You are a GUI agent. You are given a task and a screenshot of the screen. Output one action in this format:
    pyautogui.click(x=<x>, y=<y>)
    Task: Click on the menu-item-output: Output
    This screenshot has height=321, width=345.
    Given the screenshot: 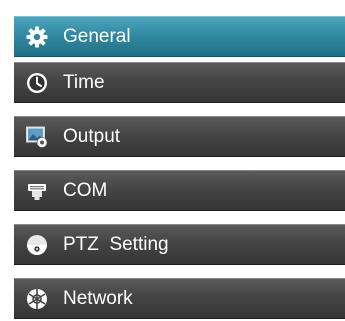 What is the action you would take?
    pyautogui.click(x=179, y=136)
    